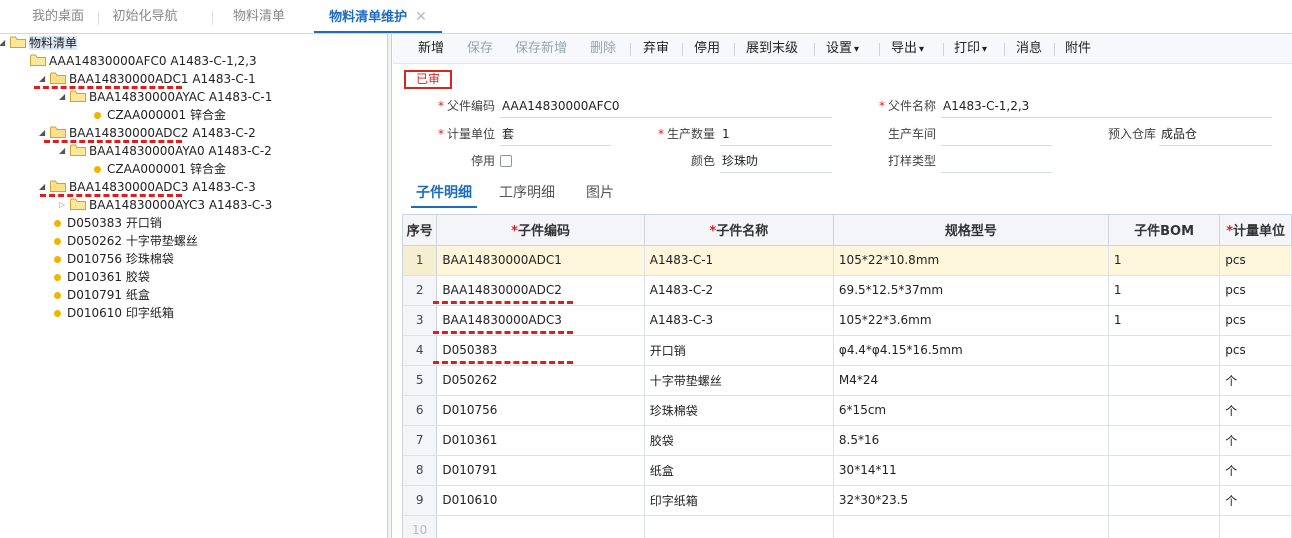  Describe the element at coordinates (772, 49) in the screenshot. I see `expand-to-leaf-button: 展到末级` at that location.